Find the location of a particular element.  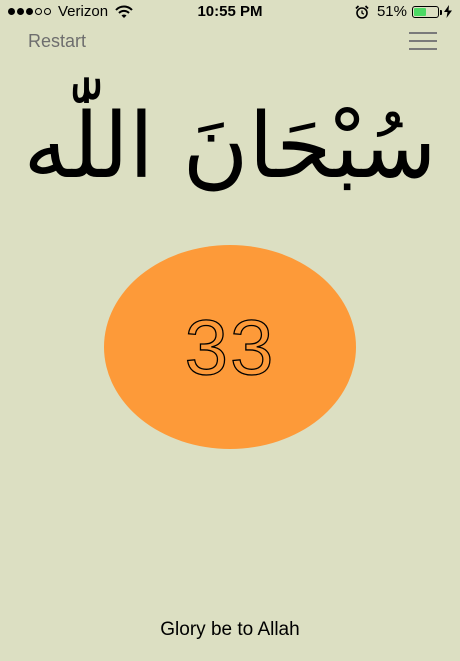

battery-percent: 51% is located at coordinates (391, 11).